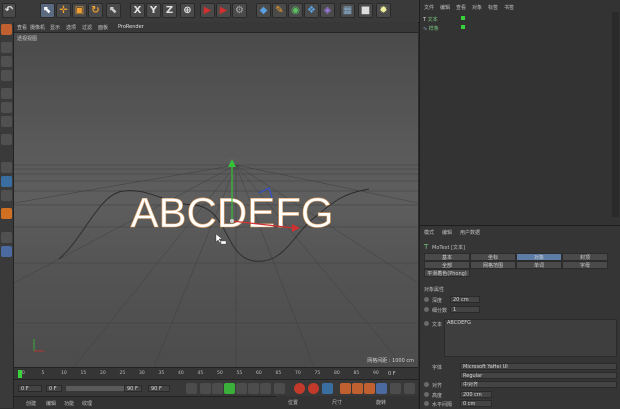 This screenshot has height=409, width=620. I want to click on subdivision-field: 1, so click(465, 309).